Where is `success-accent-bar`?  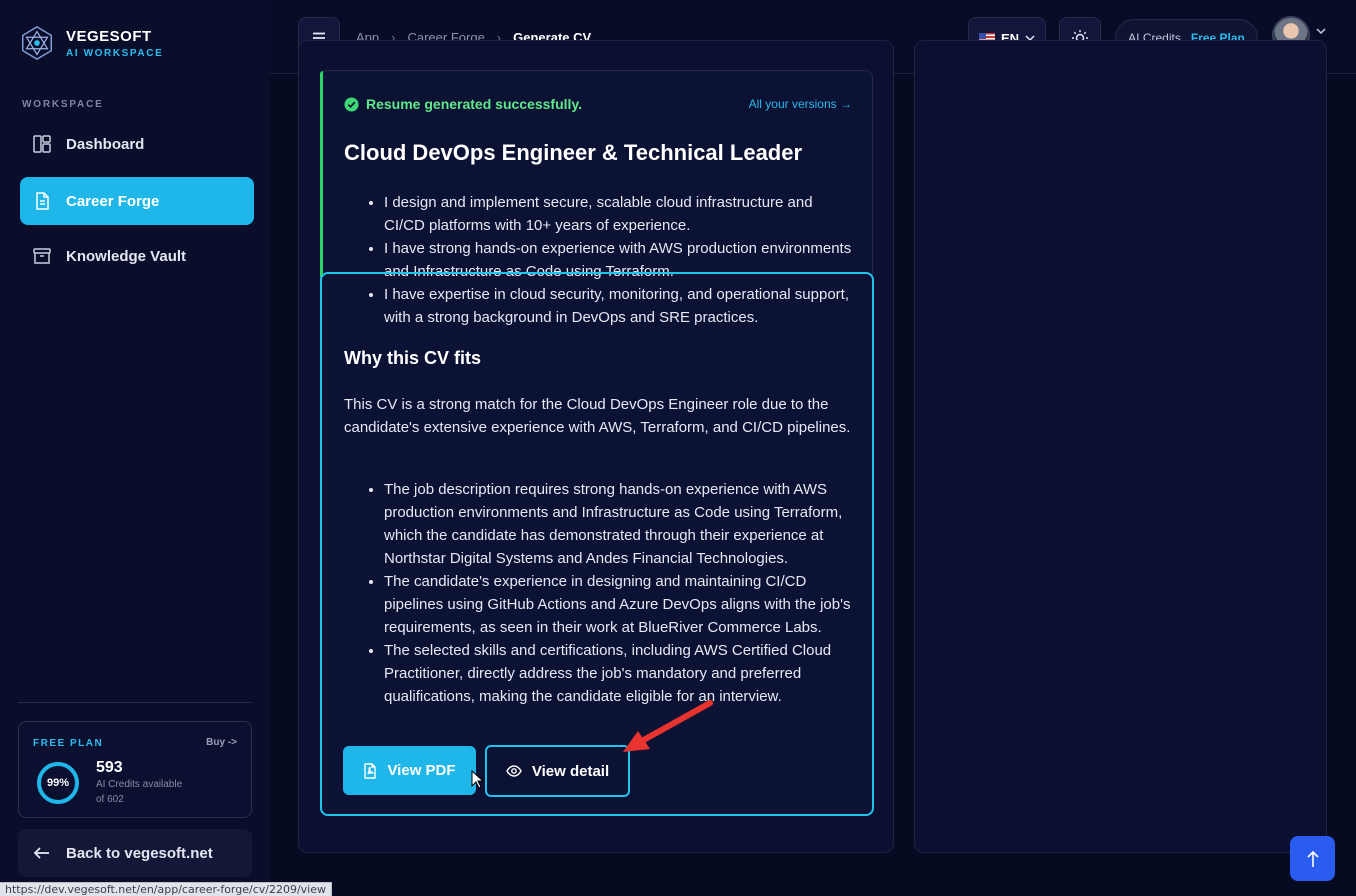
success-accent-bar is located at coordinates (321, 174).